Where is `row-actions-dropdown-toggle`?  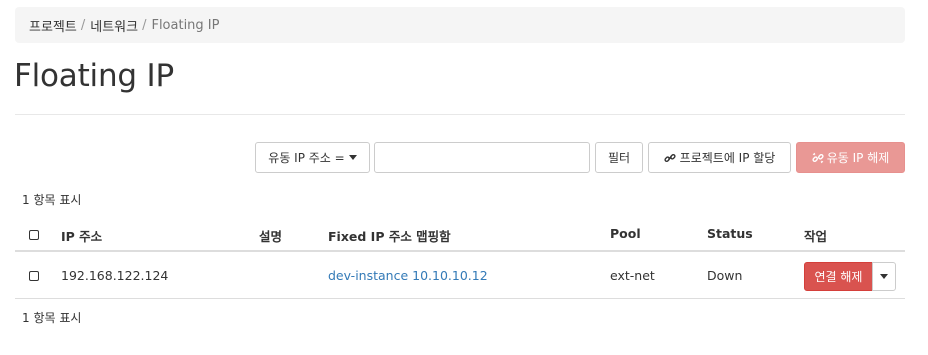 row-actions-dropdown-toggle is located at coordinates (884, 276).